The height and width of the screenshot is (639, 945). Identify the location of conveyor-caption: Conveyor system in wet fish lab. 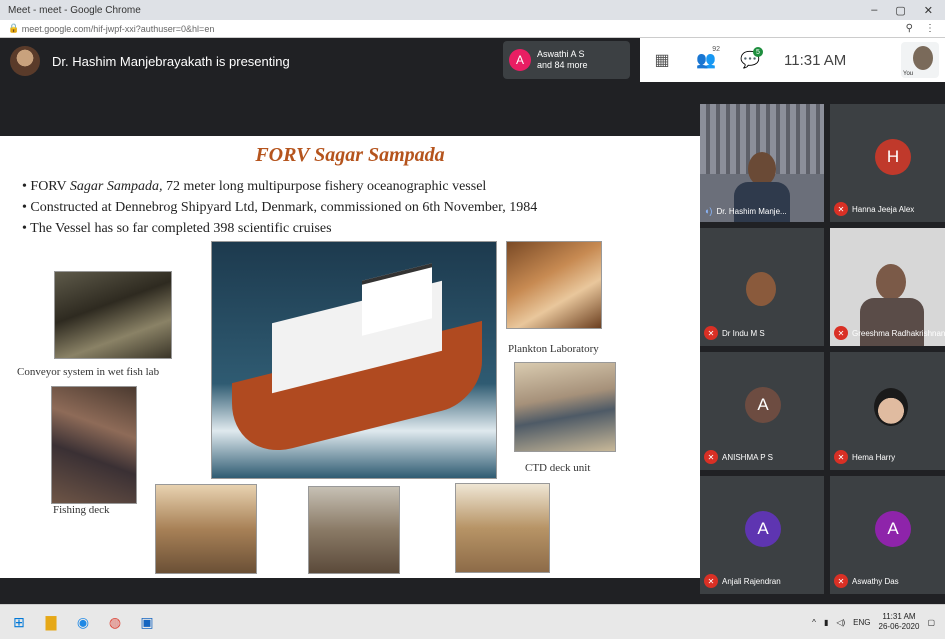
(88, 372).